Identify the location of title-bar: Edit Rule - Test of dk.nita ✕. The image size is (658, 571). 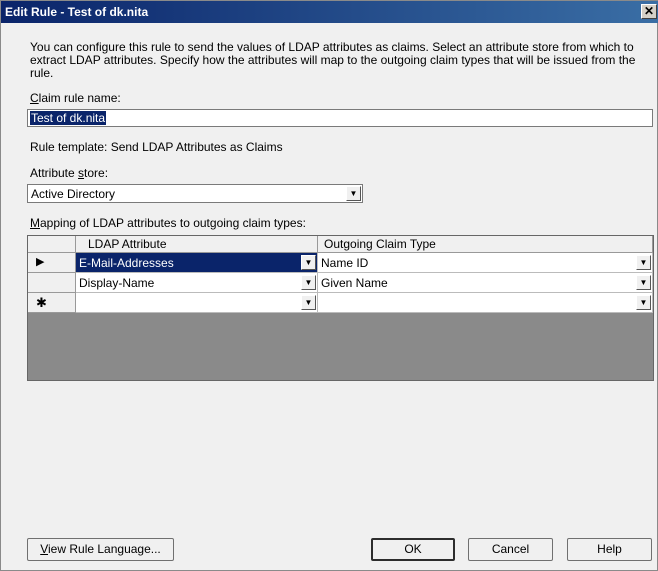
(329, 12).